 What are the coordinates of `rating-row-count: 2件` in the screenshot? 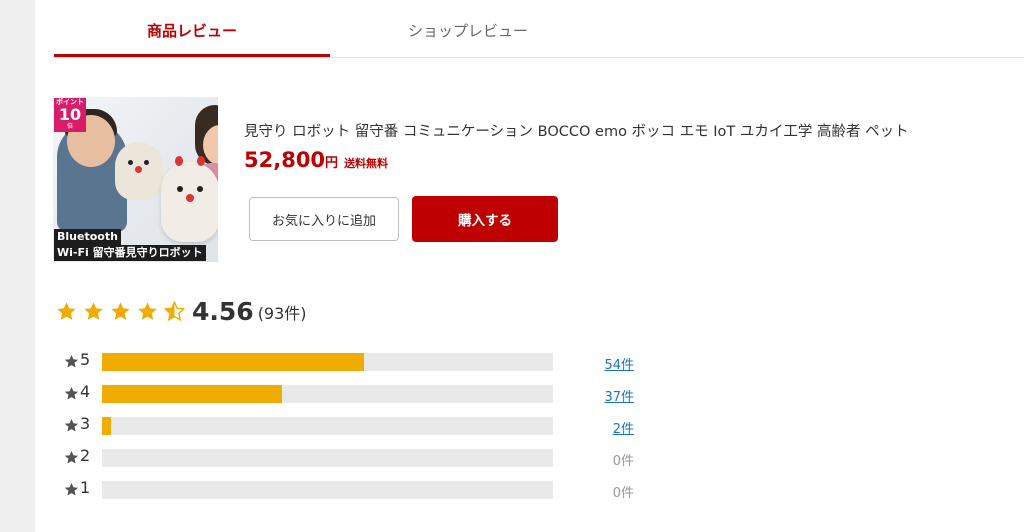 It's located at (623, 427).